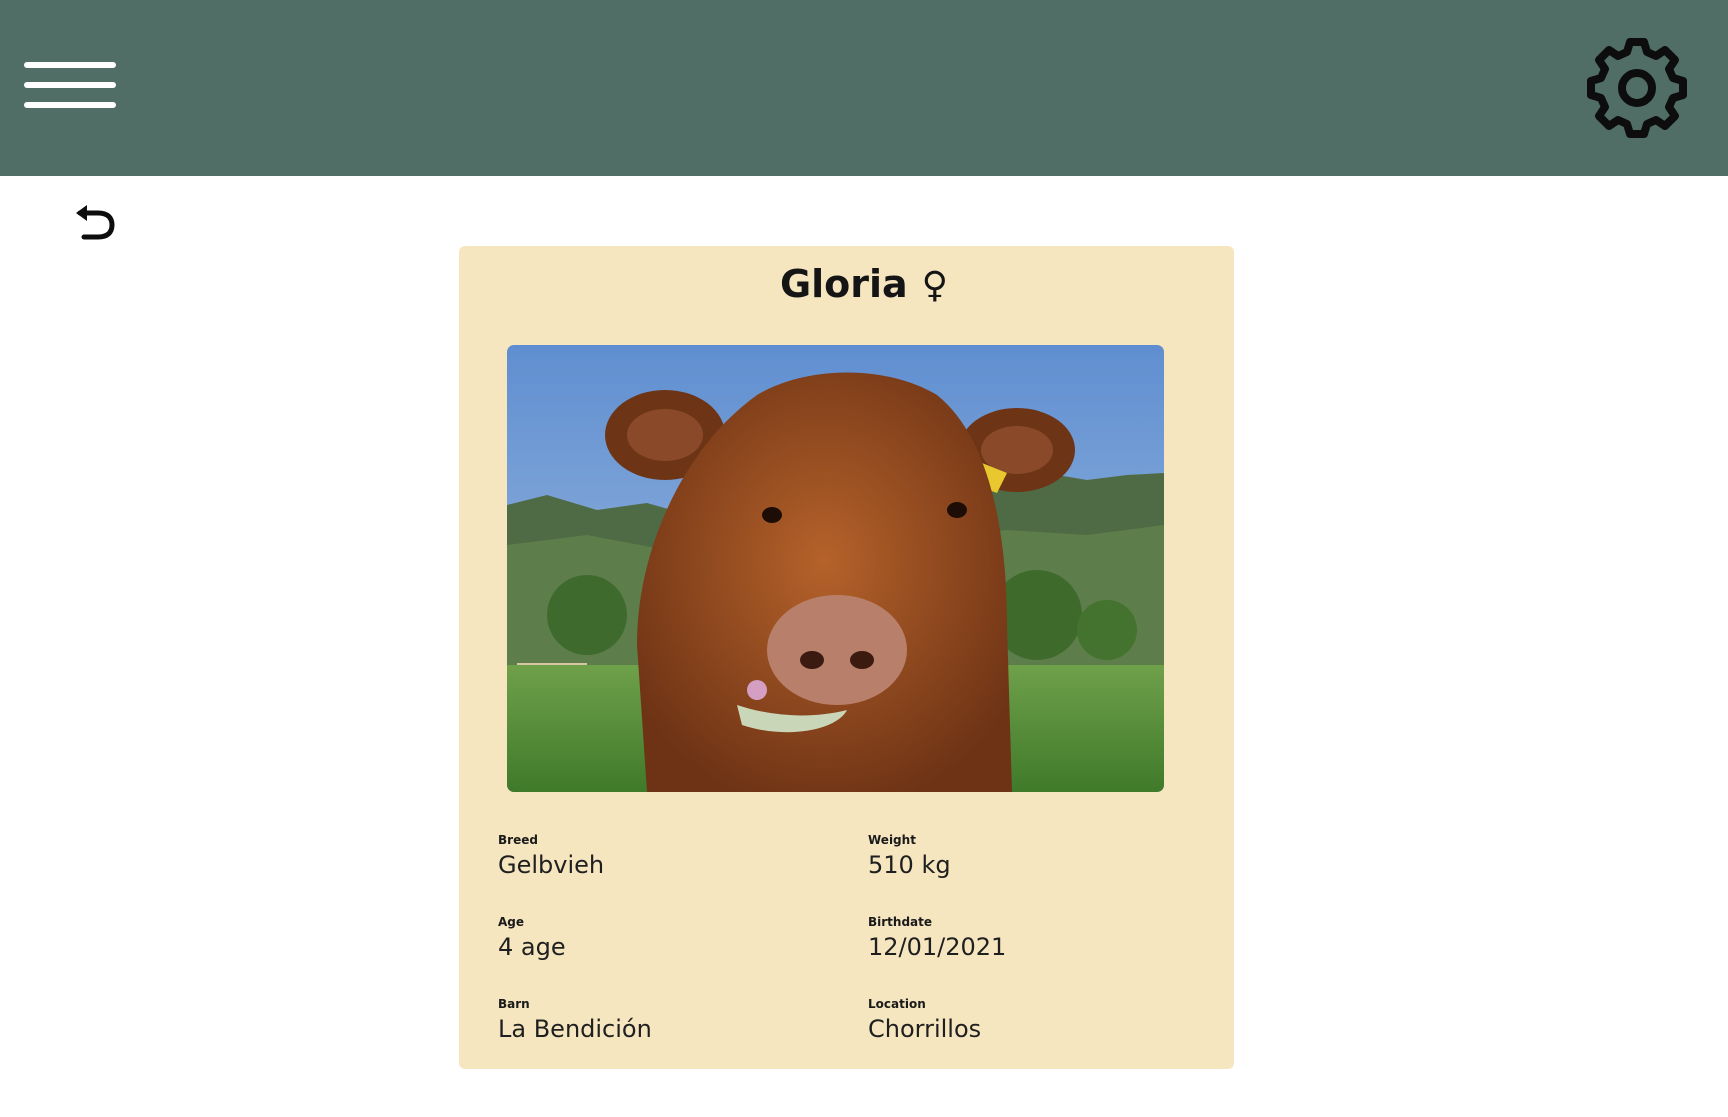 This screenshot has width=1728, height=1117. I want to click on age-field: Age 4 age, so click(658, 938).